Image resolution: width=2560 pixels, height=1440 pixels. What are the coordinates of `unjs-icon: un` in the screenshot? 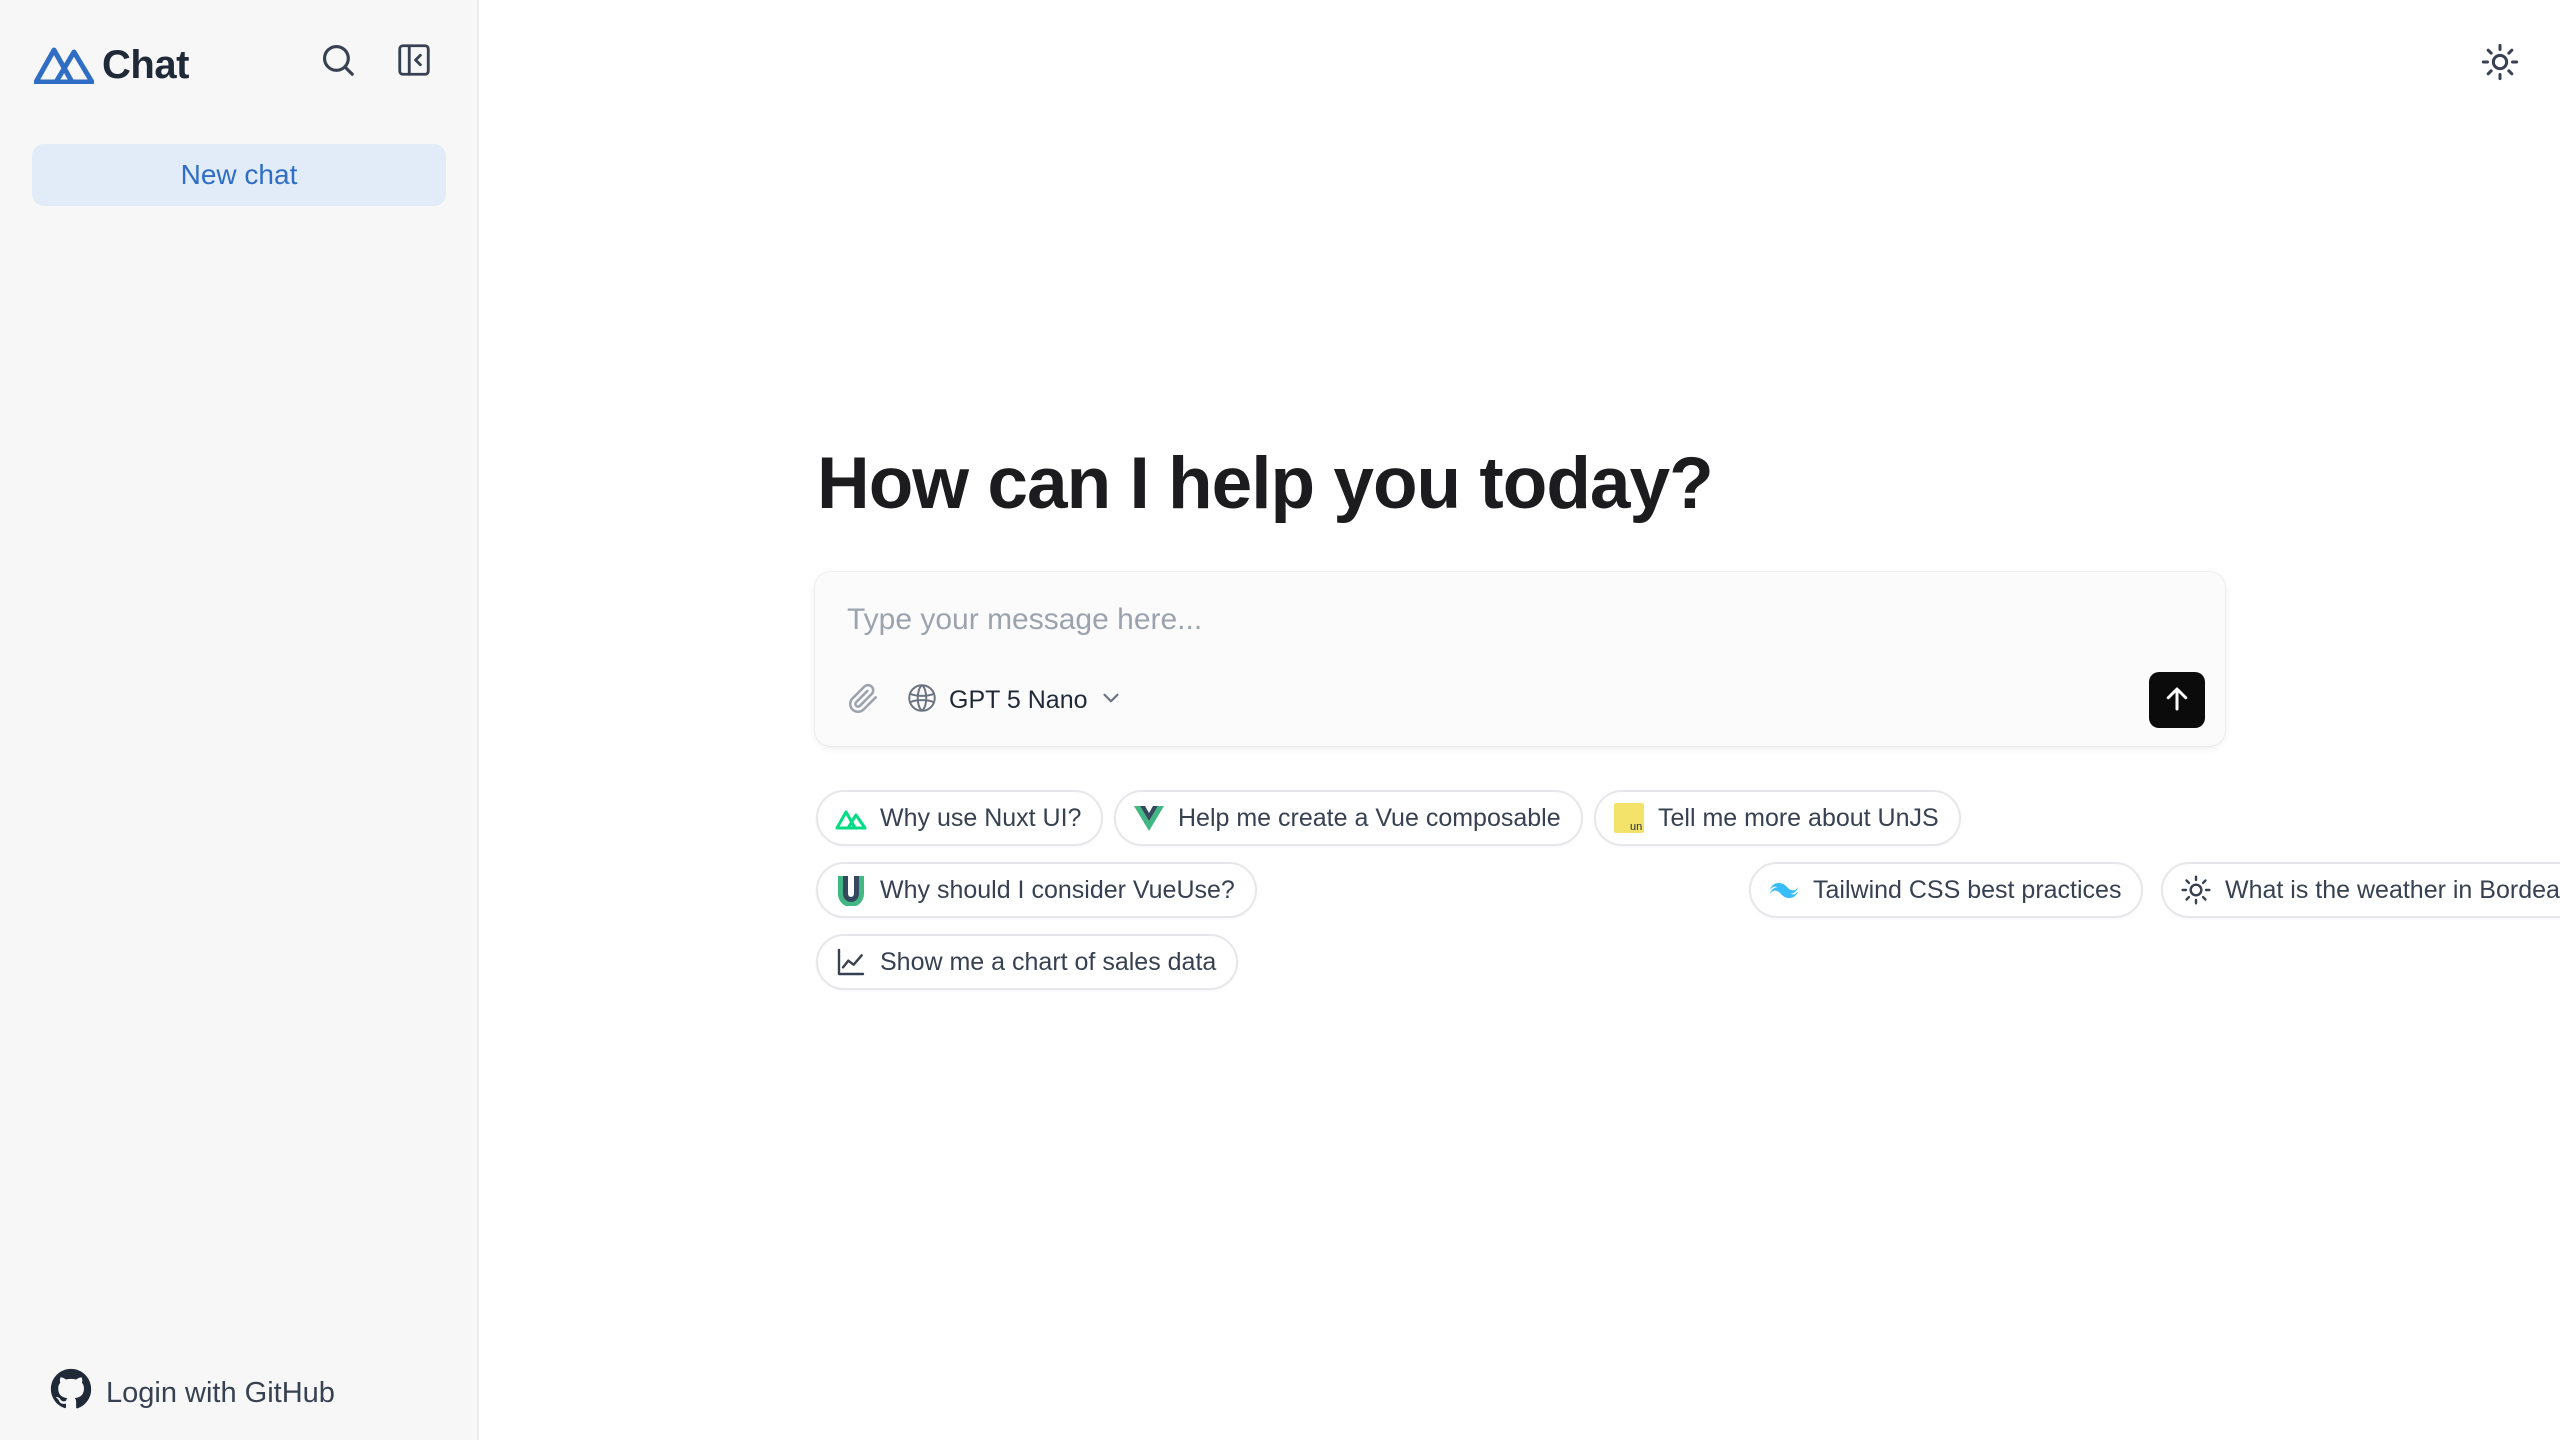 It's located at (1629, 818).